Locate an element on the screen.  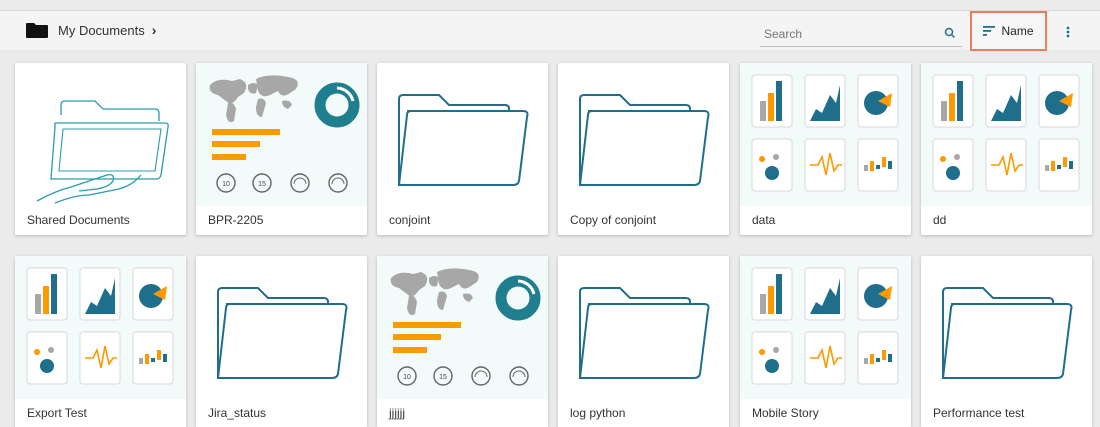
document-card: Copy of conjoint is located at coordinates (643, 149).